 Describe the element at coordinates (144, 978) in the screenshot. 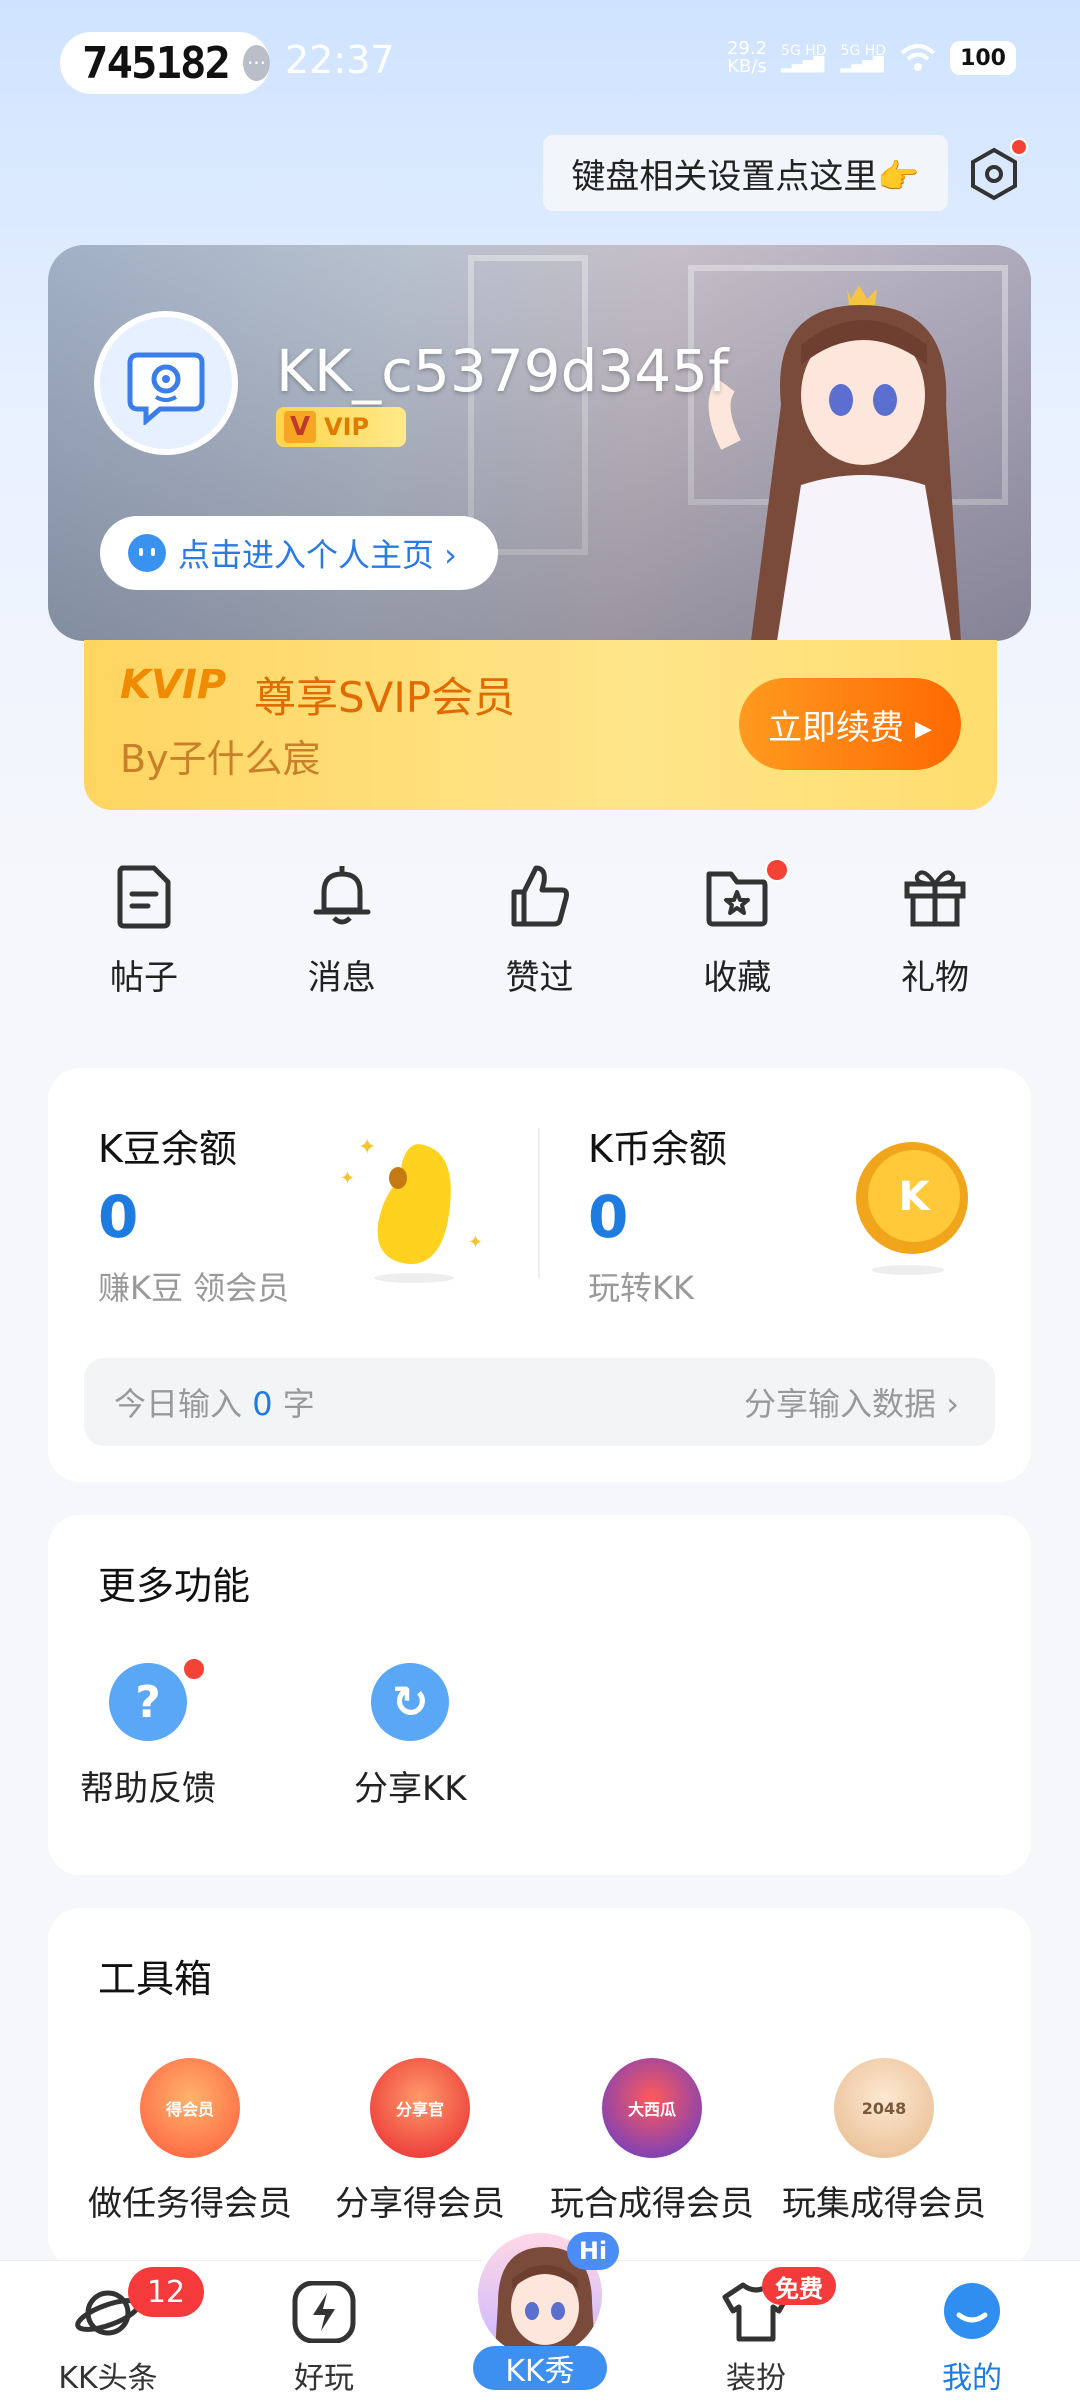

I see `posts-label: 帖子` at that location.